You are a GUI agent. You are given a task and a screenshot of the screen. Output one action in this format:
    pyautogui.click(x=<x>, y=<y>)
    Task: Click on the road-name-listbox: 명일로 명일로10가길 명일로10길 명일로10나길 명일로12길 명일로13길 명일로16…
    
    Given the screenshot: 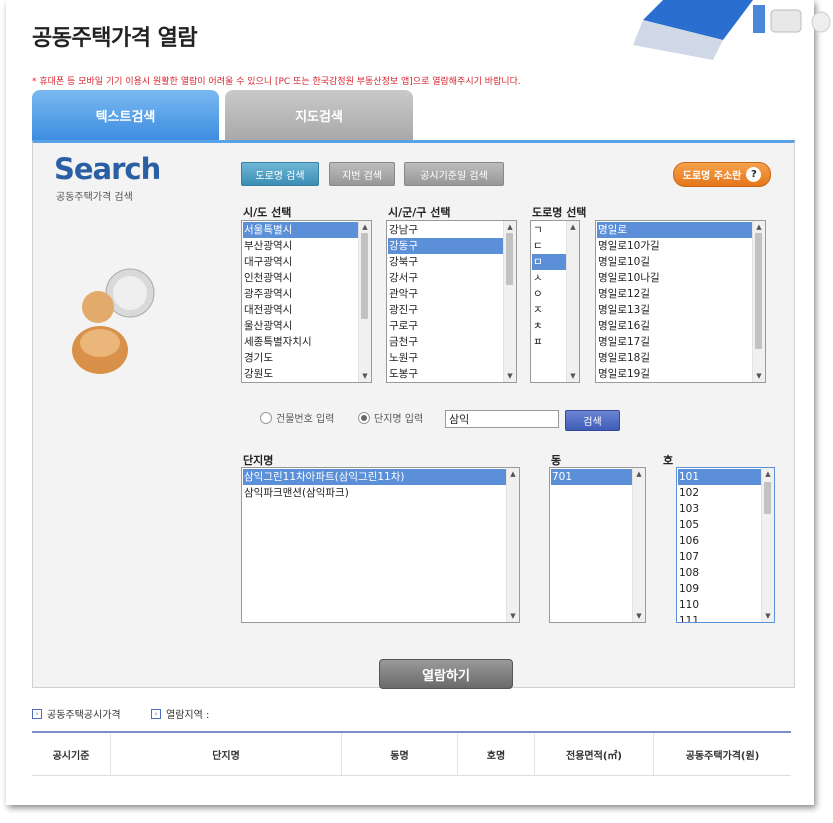 What is the action you would take?
    pyautogui.click(x=680, y=301)
    